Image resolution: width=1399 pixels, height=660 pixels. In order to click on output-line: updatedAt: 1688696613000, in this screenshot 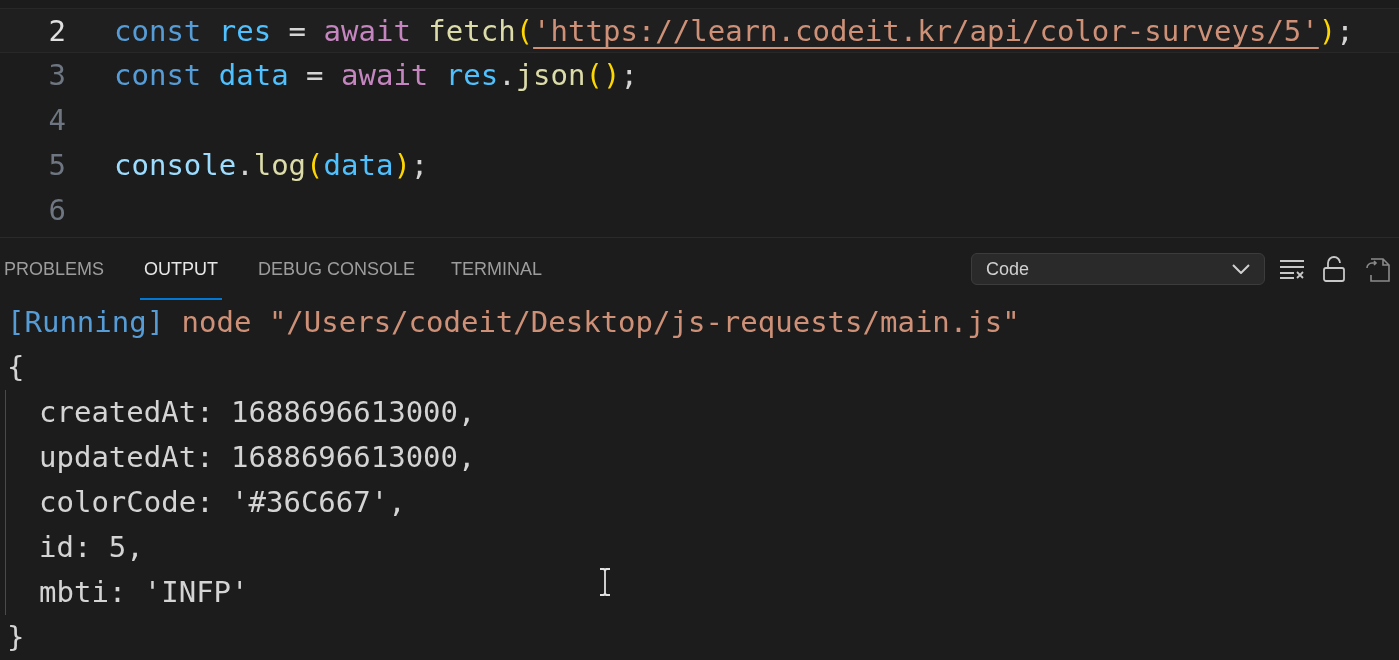, I will do `click(257, 457)`.